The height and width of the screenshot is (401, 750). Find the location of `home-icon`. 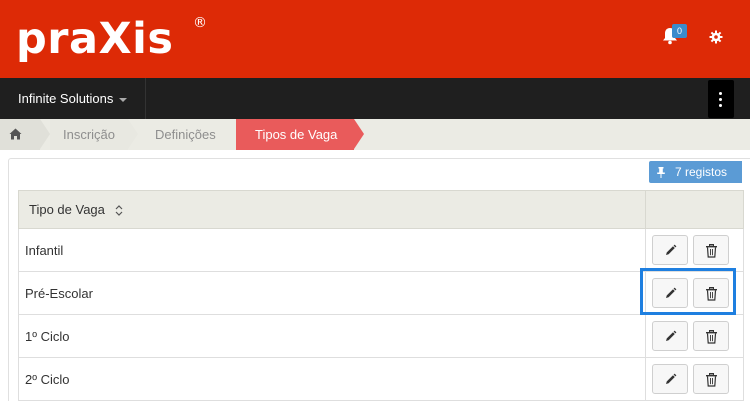

home-icon is located at coordinates (15, 134).